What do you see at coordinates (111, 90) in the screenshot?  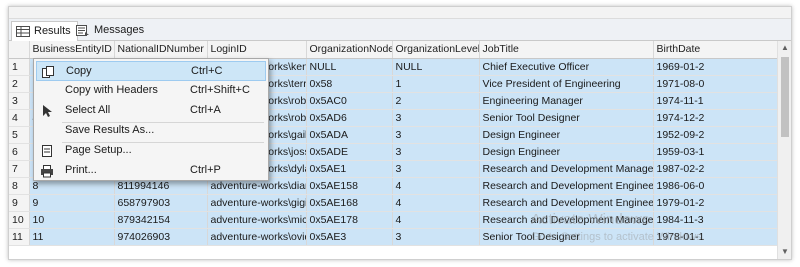 I see `menu-item-label: Copy with Headers` at bounding box center [111, 90].